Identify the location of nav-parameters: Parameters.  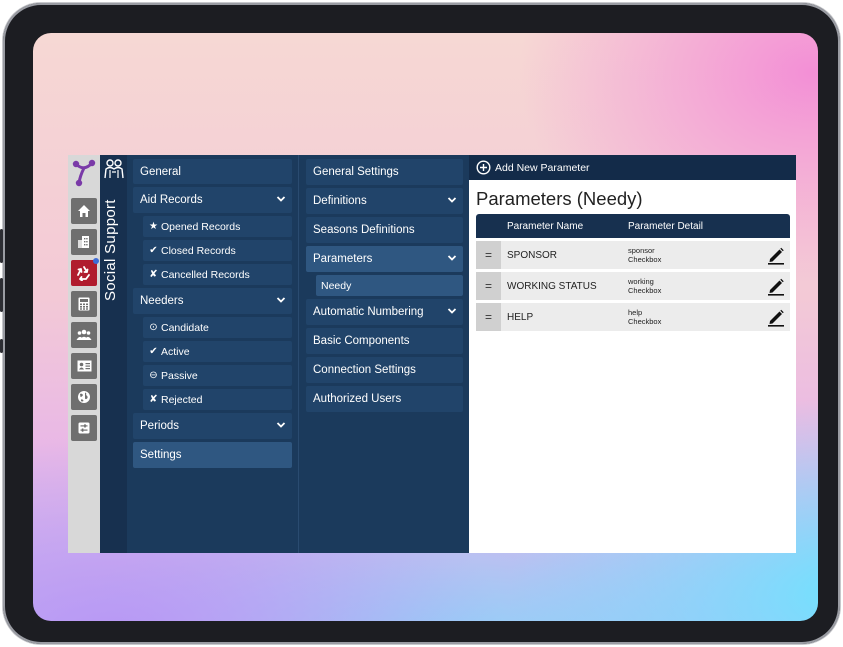
(384, 259).